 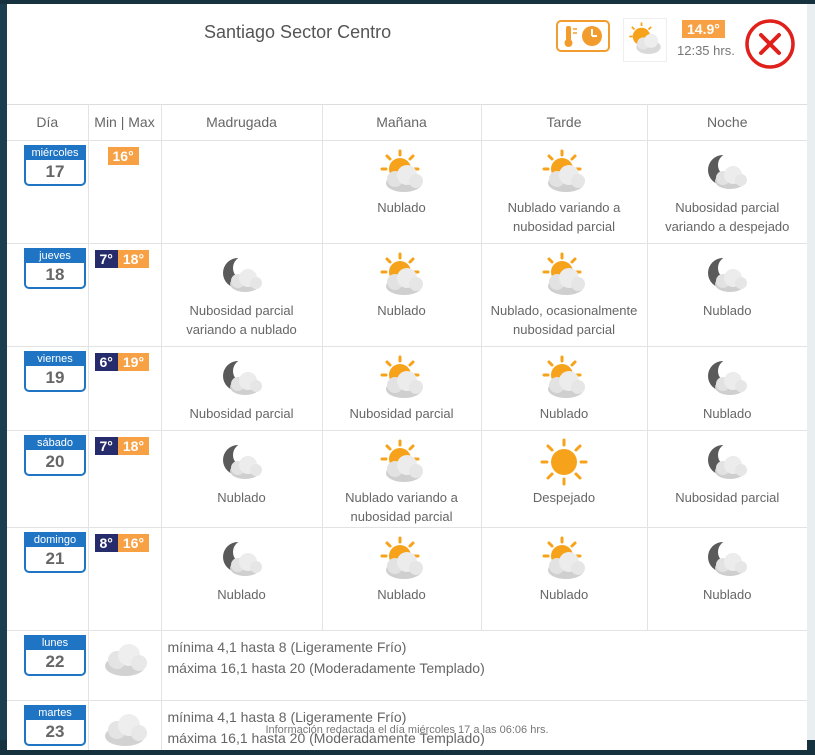 I want to click on column-header-tarde: Tarde, so click(x=564, y=122).